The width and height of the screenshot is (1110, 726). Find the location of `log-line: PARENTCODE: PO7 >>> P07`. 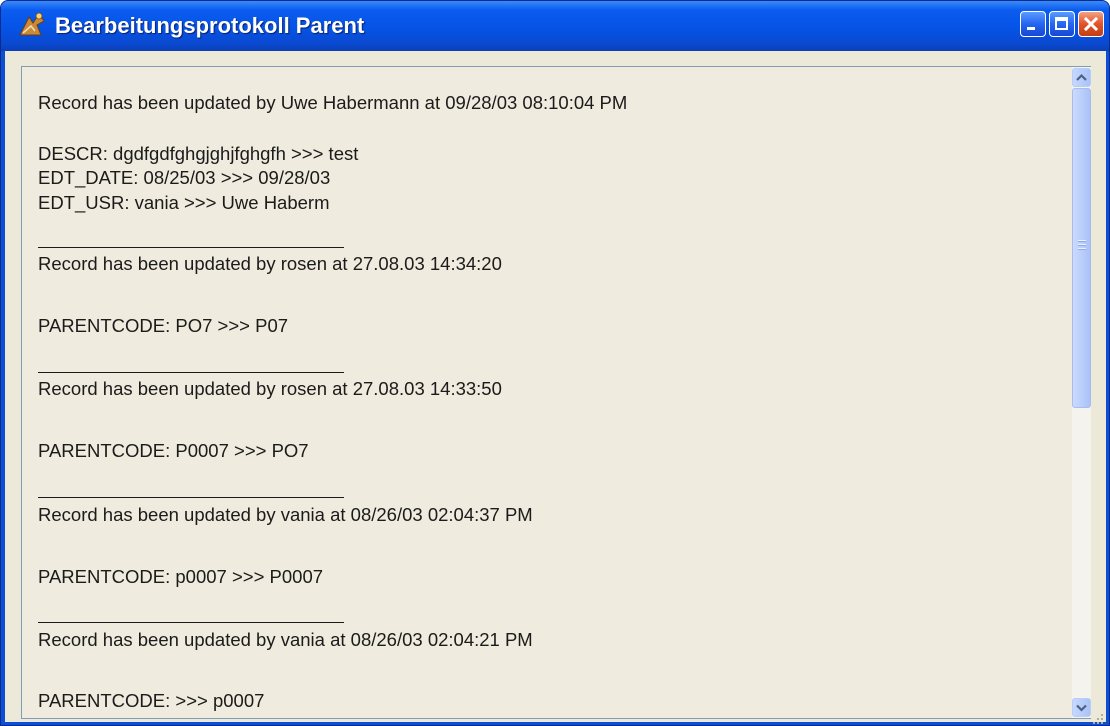

log-line: PARENTCODE: PO7 >>> P07 is located at coordinates (163, 325).